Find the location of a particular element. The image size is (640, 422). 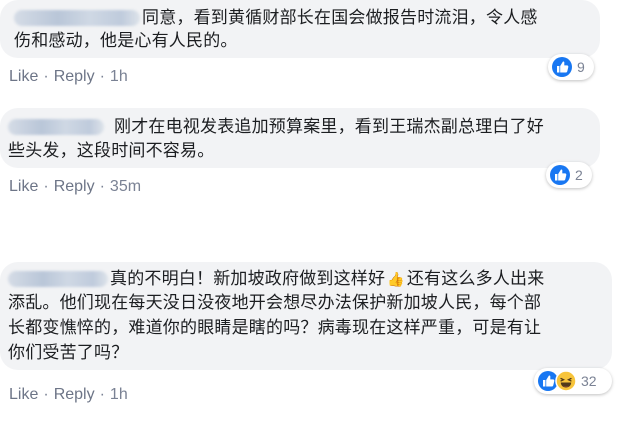

comment-actions: Like · Reply · 35m is located at coordinates (75, 187).